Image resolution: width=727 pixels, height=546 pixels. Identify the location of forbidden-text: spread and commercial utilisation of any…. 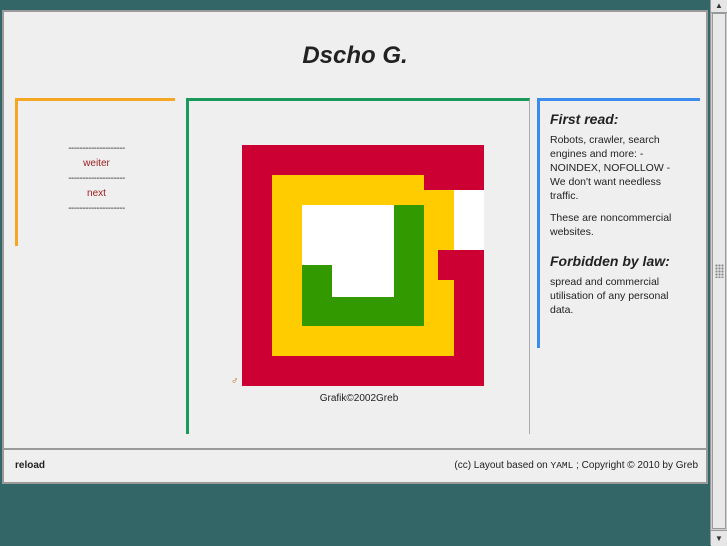
(609, 296).